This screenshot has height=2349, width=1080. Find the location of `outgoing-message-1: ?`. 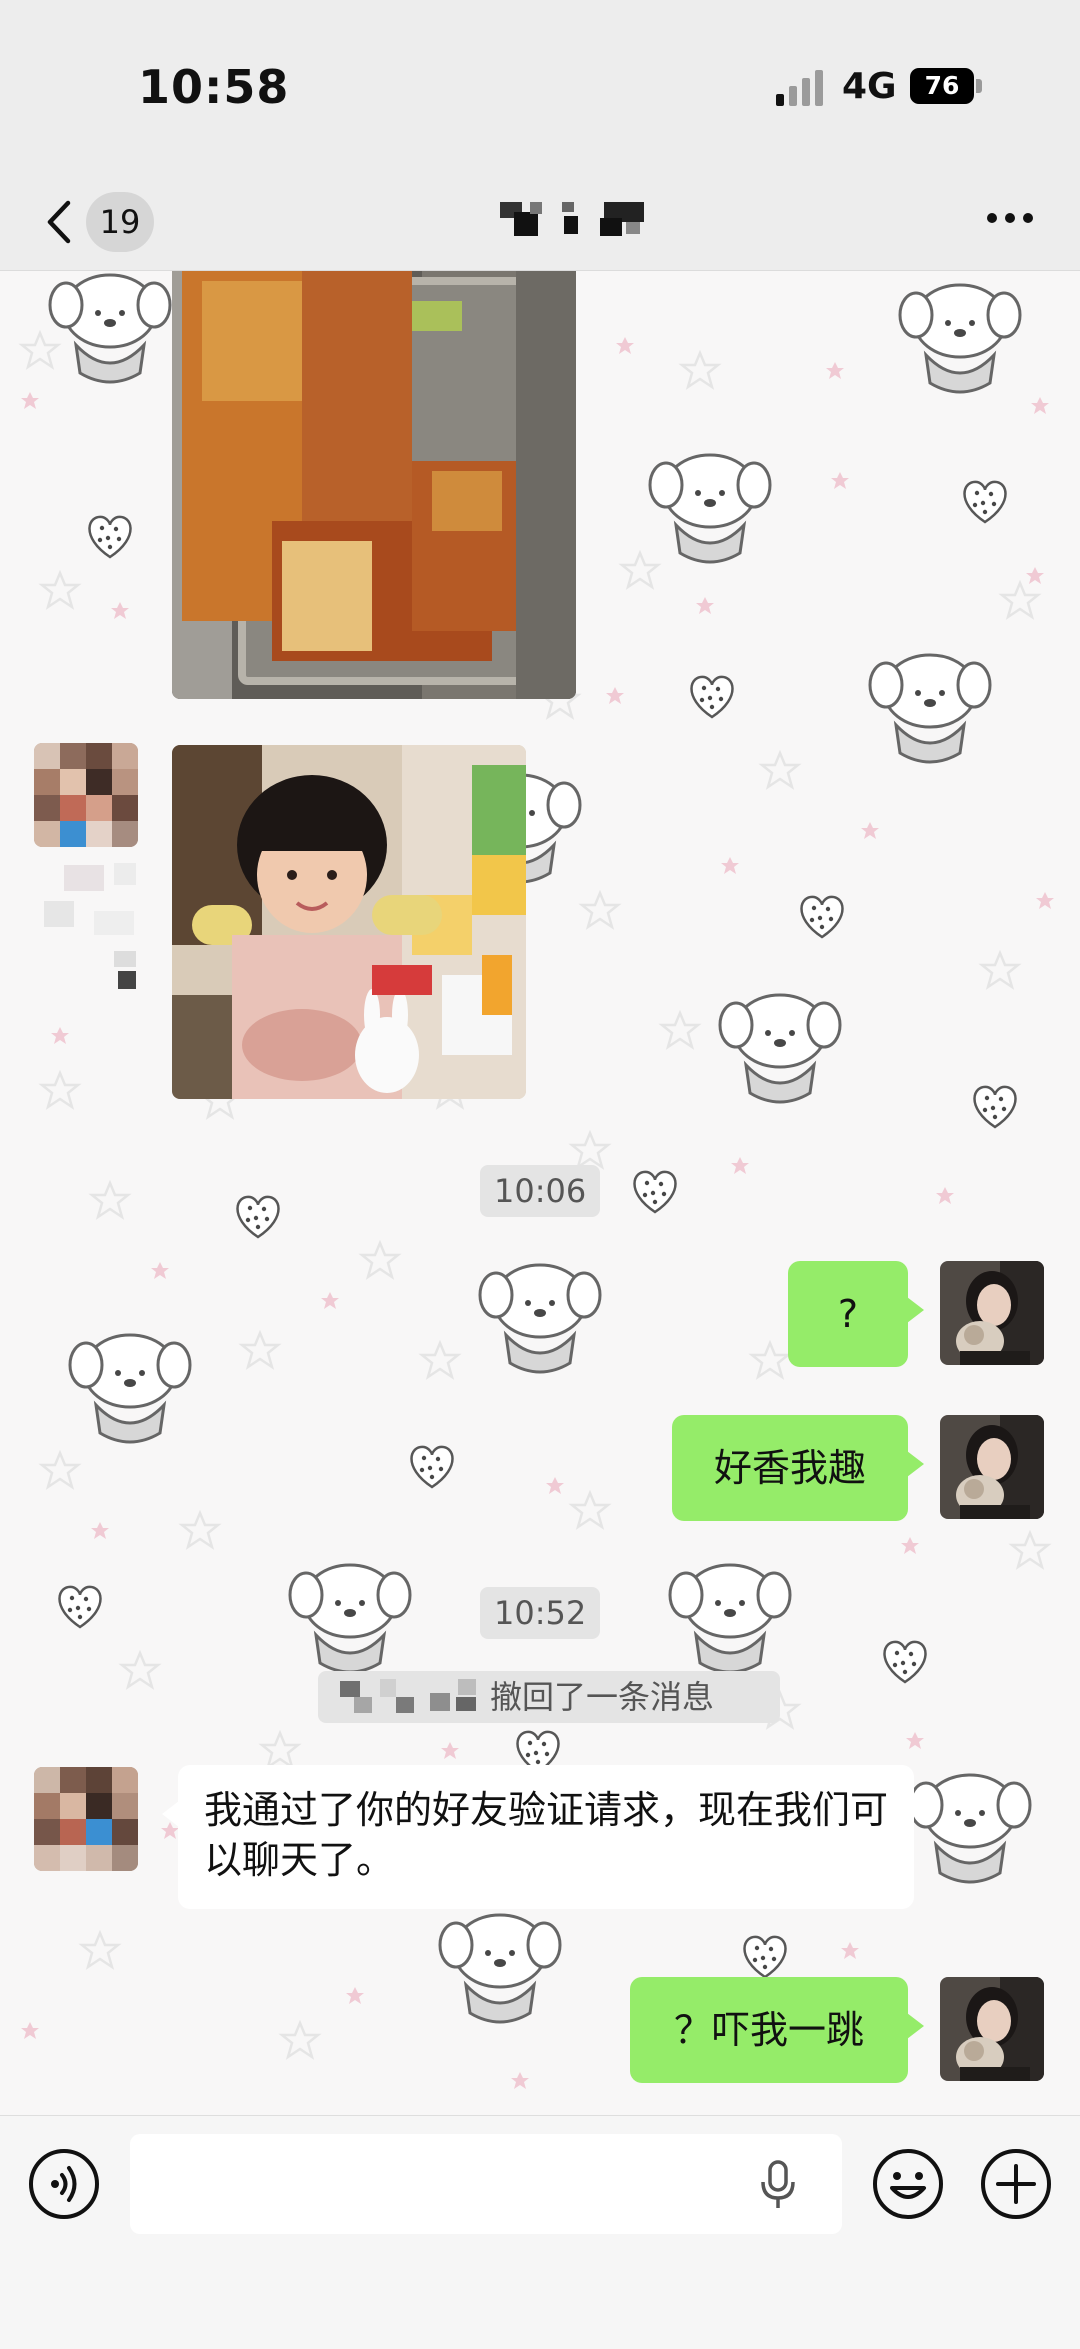

outgoing-message-1: ? is located at coordinates (856, 1314).